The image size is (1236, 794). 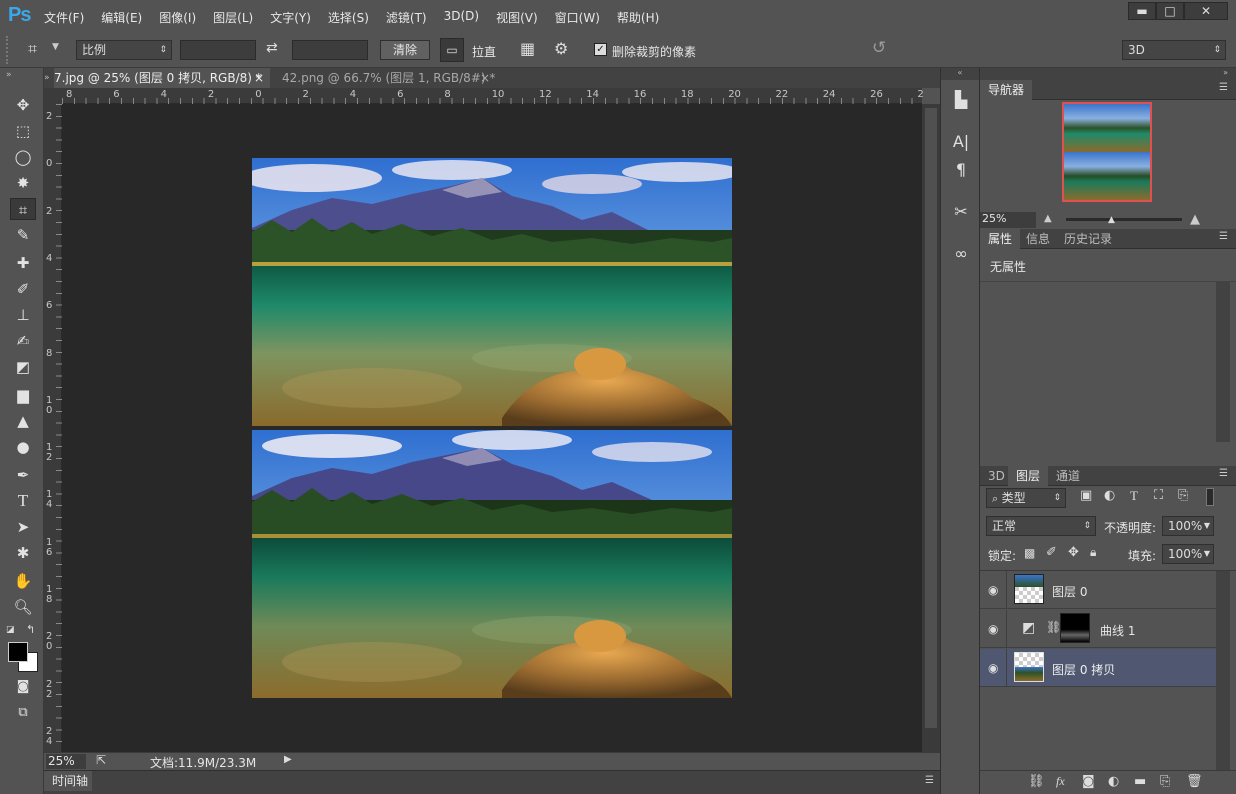 What do you see at coordinates (561, 48) in the screenshot?
I see `gear-icon: ⚙` at bounding box center [561, 48].